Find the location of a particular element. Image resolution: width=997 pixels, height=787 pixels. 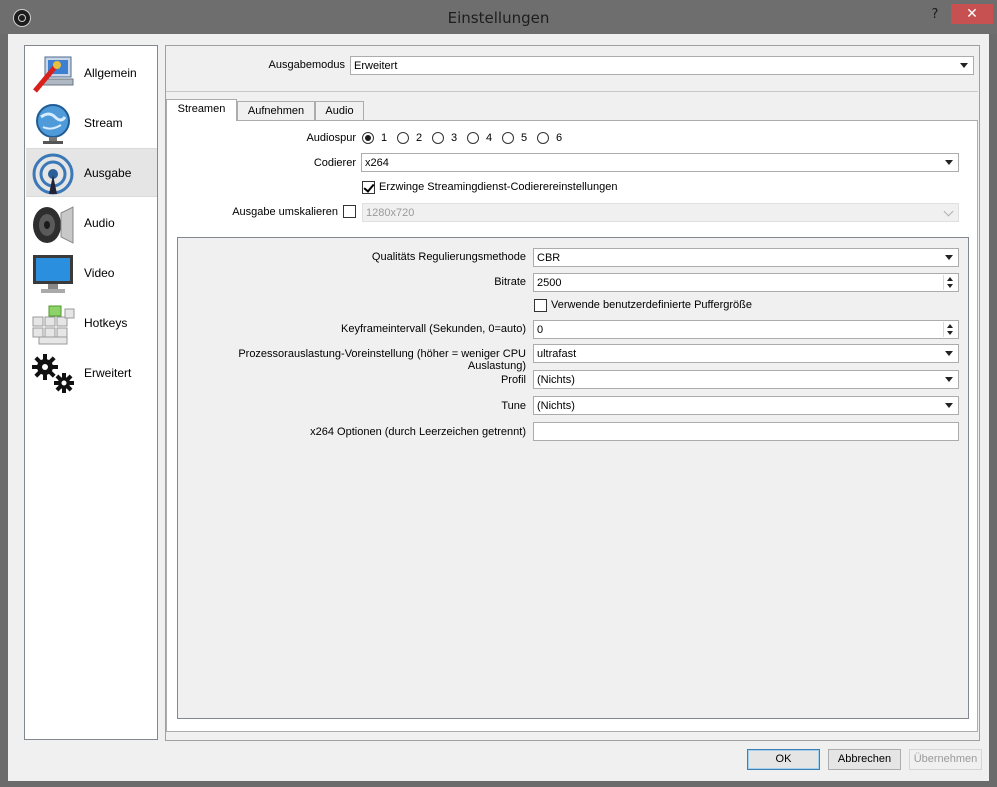

output-mode-label: Ausgabemodus is located at coordinates (306, 65).